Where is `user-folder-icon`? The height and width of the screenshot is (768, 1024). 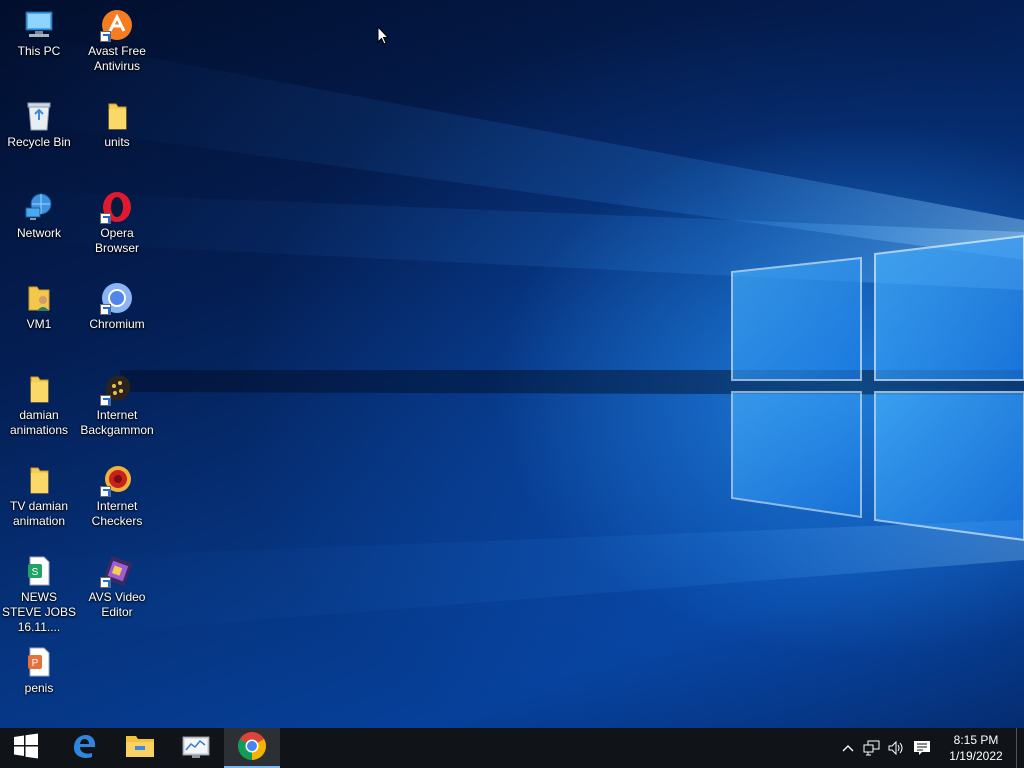 user-folder-icon is located at coordinates (39, 298).